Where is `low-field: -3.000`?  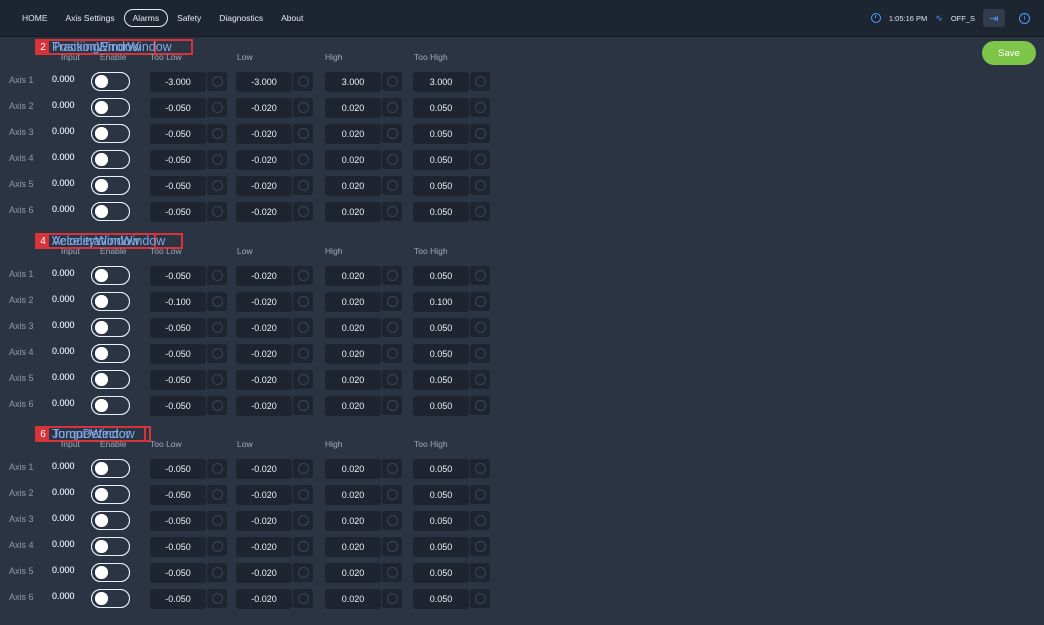 low-field: -3.000 is located at coordinates (264, 82).